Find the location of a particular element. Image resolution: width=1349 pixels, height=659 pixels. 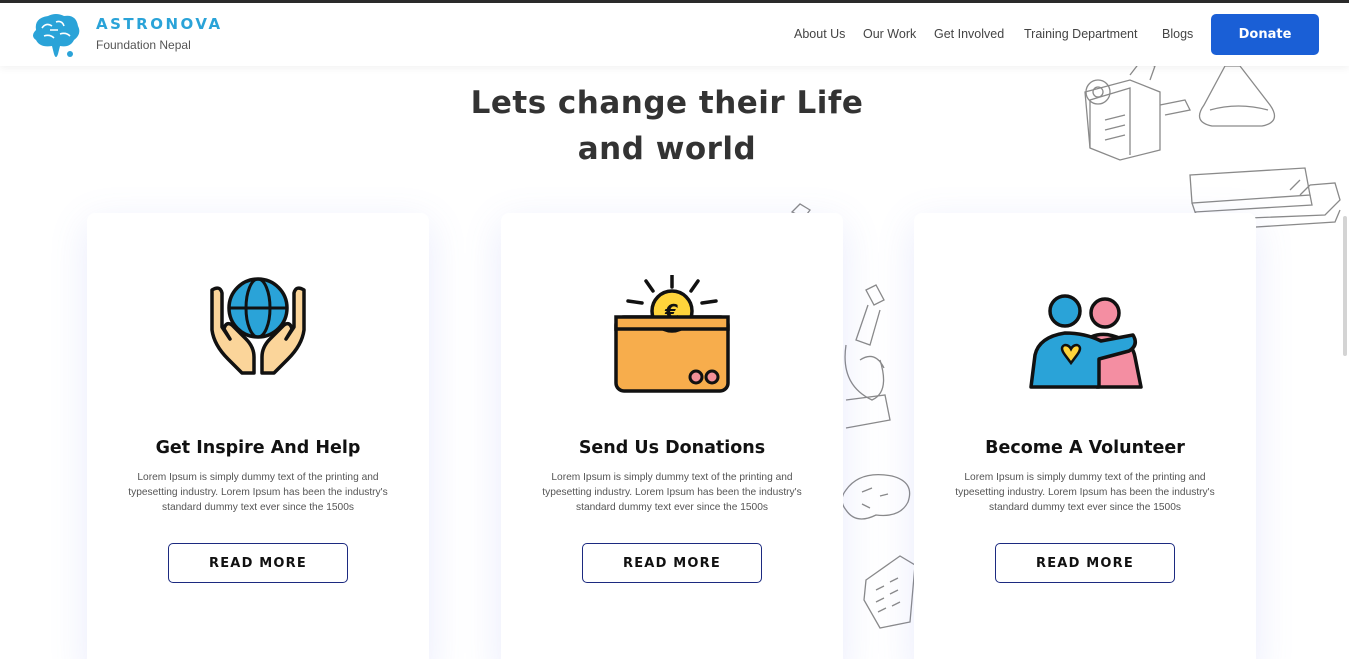

card-title: Send Us Donations is located at coordinates (672, 448).